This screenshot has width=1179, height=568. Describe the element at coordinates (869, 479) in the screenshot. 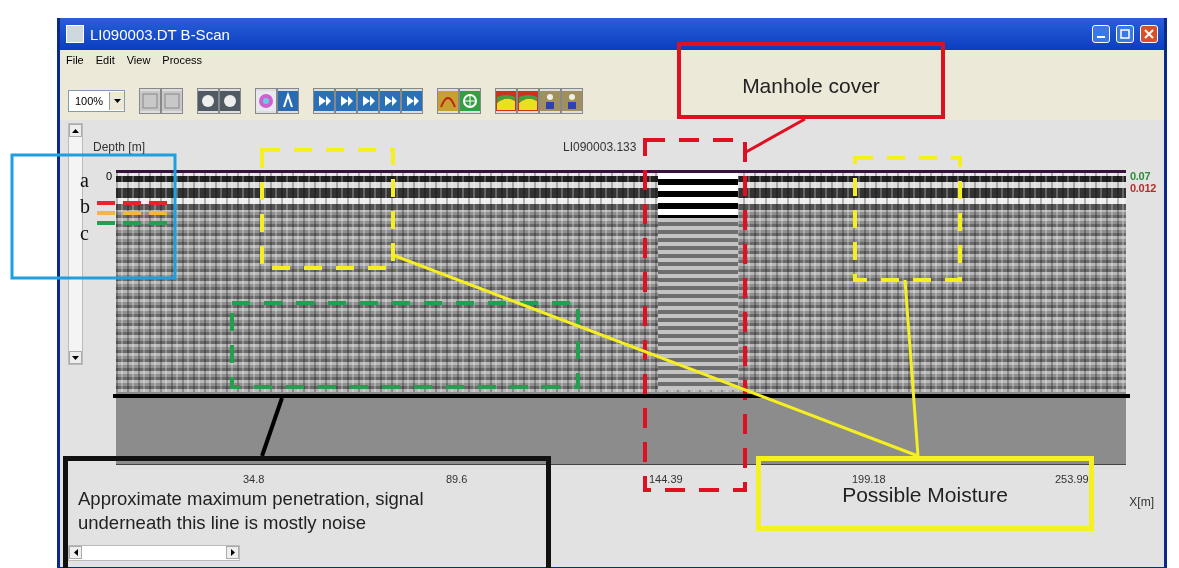

I see `x-tick-label: 199.18` at that location.